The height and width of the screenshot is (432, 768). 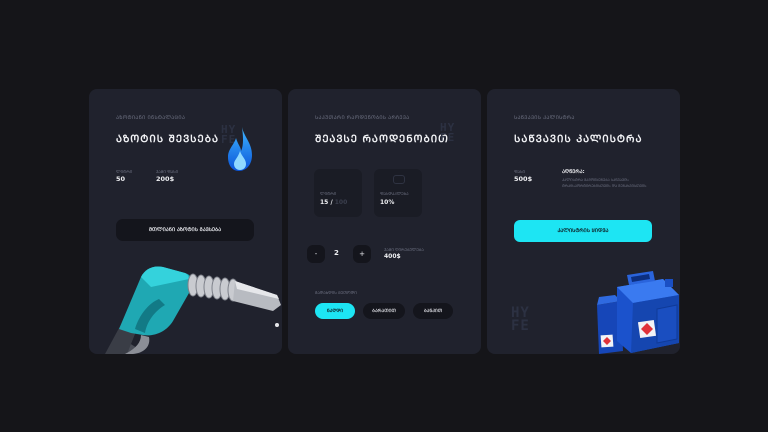 What do you see at coordinates (240, 149) in the screenshot?
I see `flame-icon` at bounding box center [240, 149].